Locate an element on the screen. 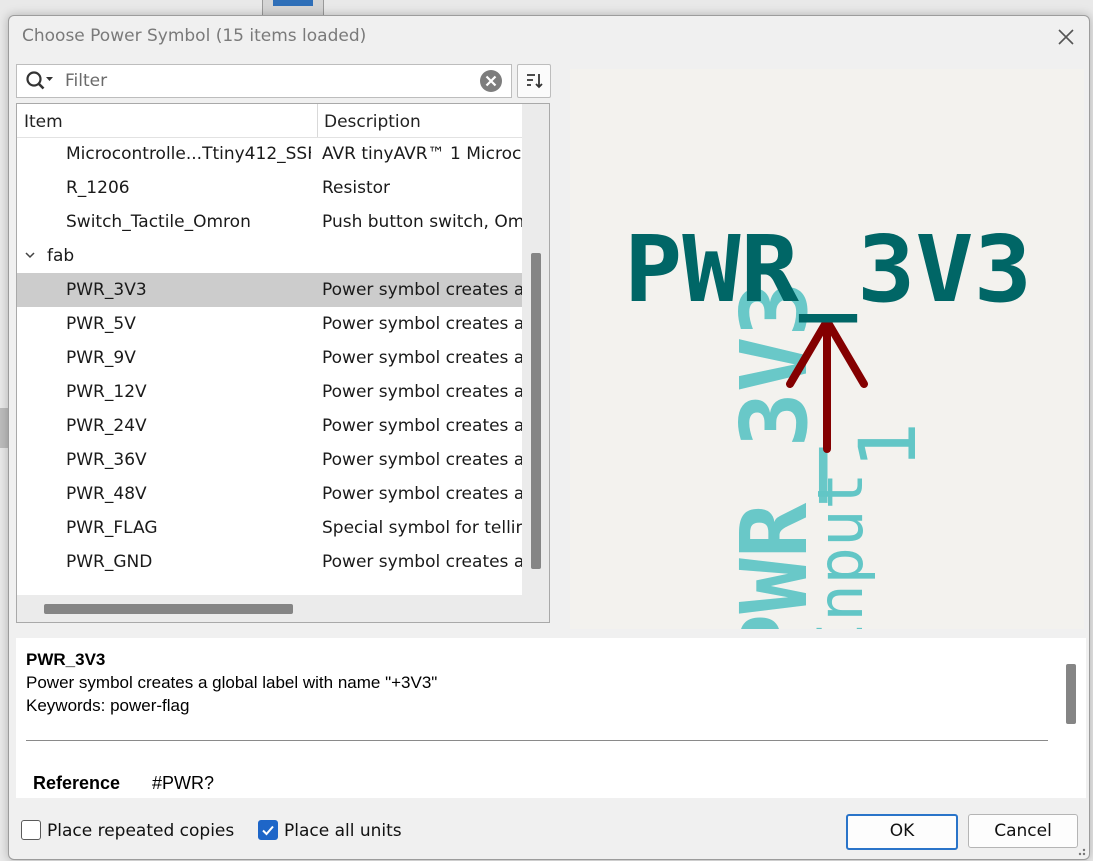 This screenshot has height=861, width=1093. filter-field is located at coordinates (264, 81).